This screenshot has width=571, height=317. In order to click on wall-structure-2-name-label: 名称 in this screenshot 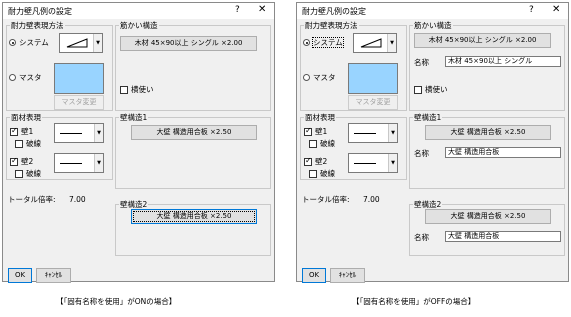, I will do `click(421, 237)`.